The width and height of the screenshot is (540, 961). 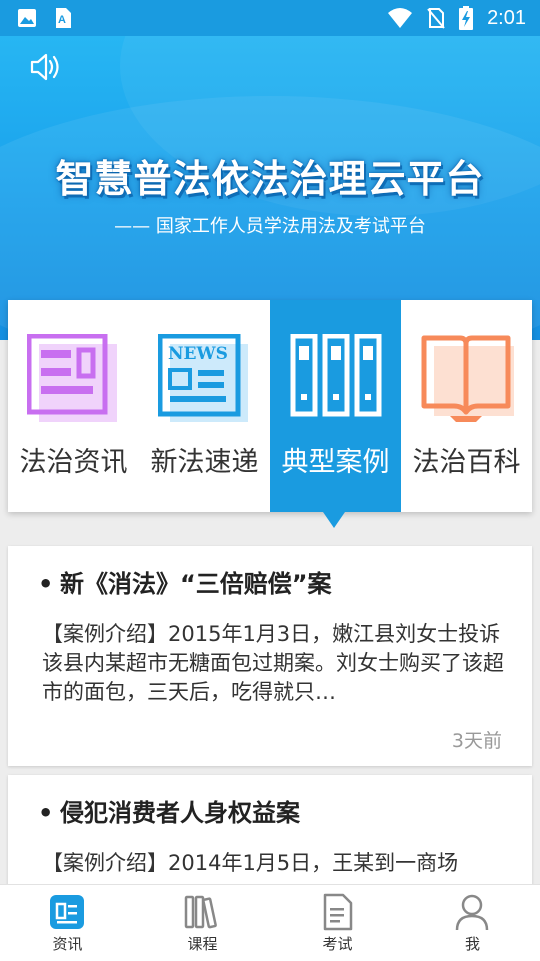 What do you see at coordinates (72, 378) in the screenshot?
I see `document-icon` at bounding box center [72, 378].